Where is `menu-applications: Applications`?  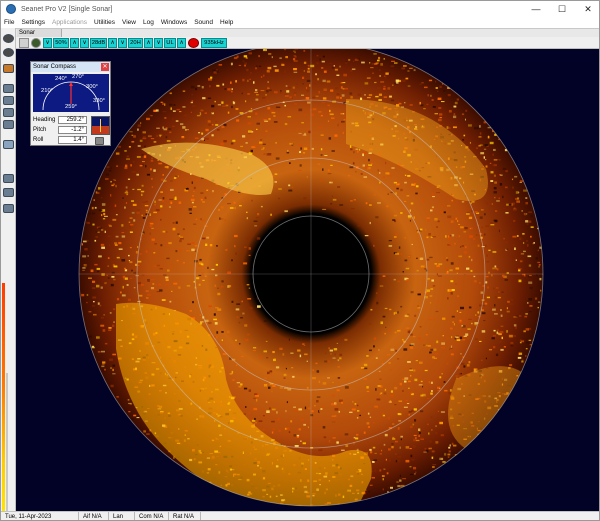
menu-applications: Applications is located at coordinates (69, 22).